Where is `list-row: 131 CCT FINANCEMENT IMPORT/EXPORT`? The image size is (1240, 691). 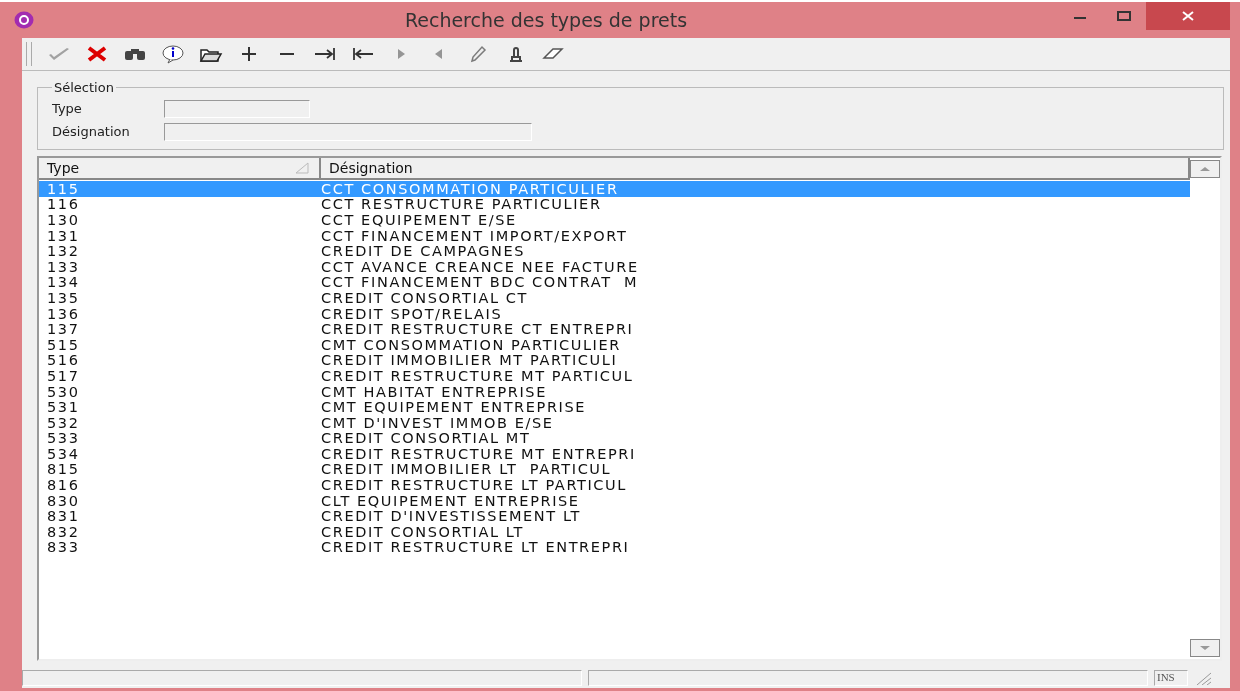 list-row: 131 CCT FINANCEMENT IMPORT/EXPORT is located at coordinates (614, 235).